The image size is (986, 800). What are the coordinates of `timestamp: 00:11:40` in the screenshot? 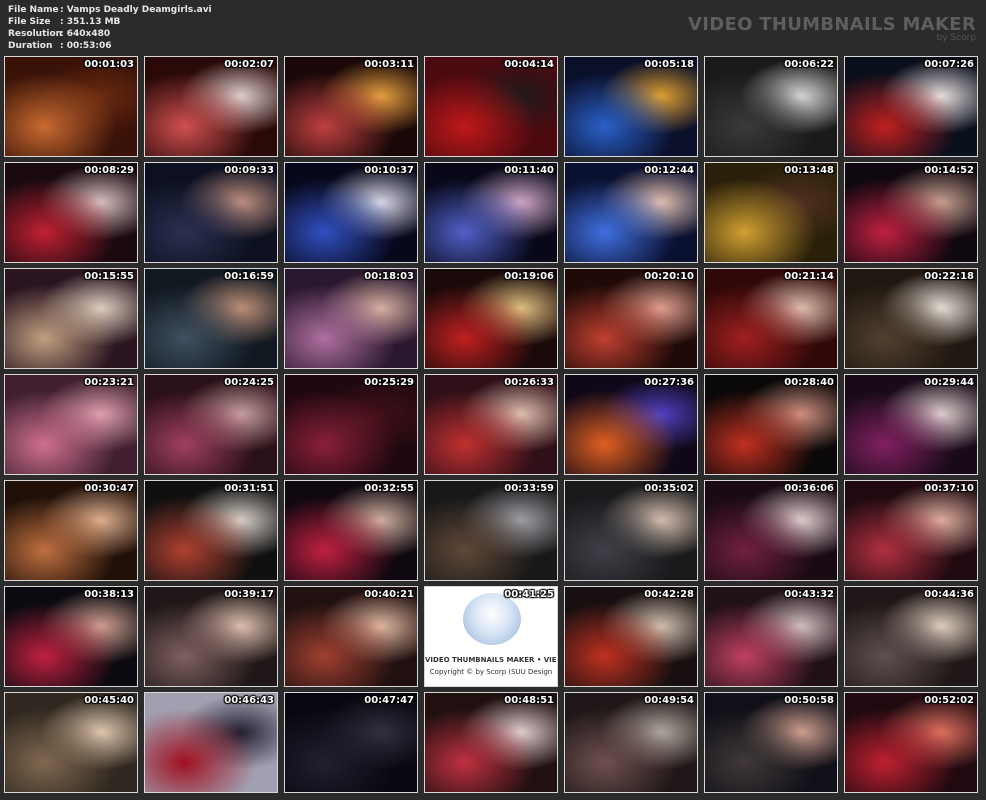 It's located at (529, 170).